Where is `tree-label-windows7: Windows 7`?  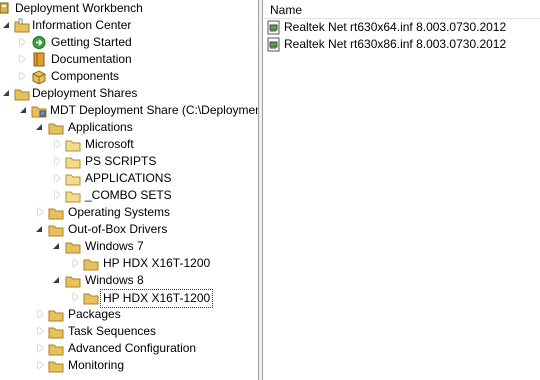 tree-label-windows7: Windows 7 is located at coordinates (114, 246).